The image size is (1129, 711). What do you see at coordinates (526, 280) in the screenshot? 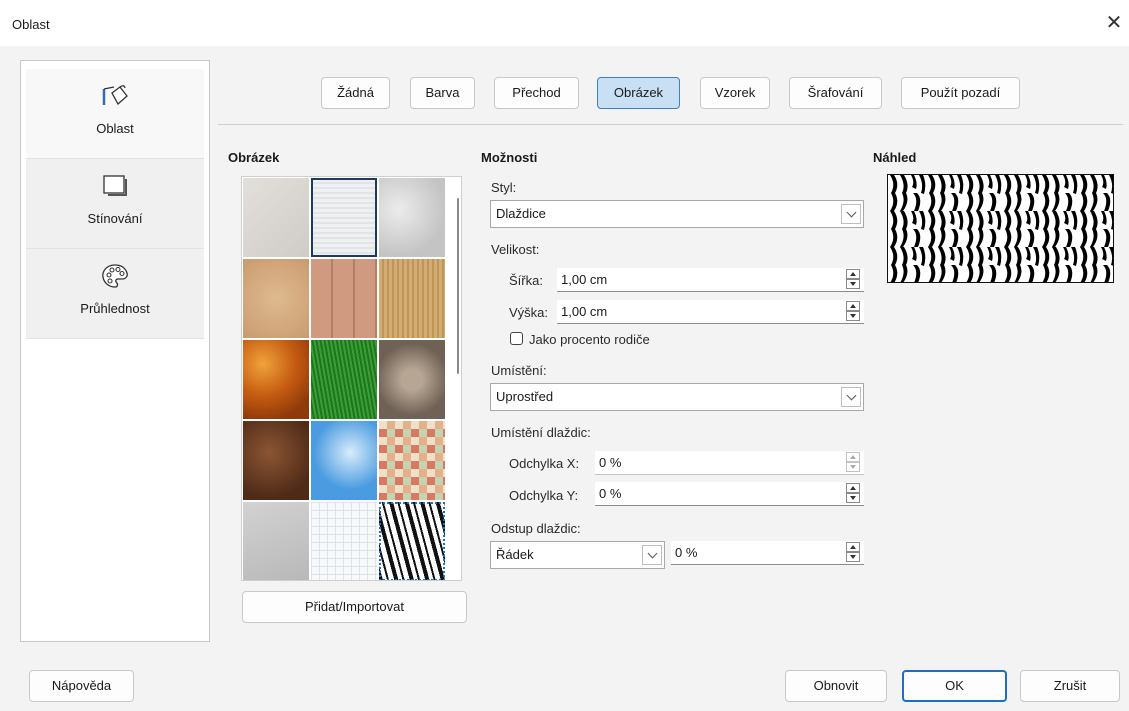
I see `width-label: Šířka:` at bounding box center [526, 280].